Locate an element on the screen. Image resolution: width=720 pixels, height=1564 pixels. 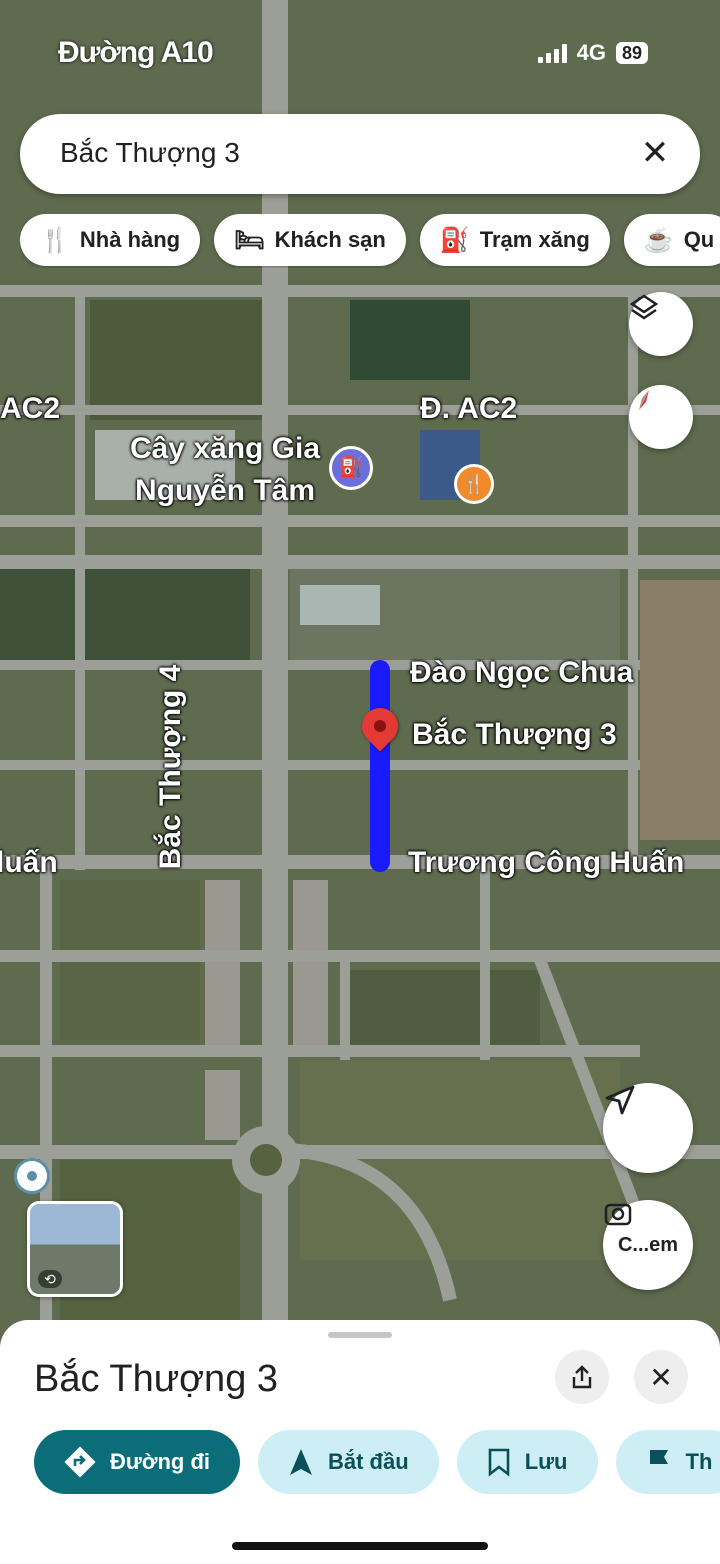
directions-button: Đường đi is located at coordinates (137, 1462).